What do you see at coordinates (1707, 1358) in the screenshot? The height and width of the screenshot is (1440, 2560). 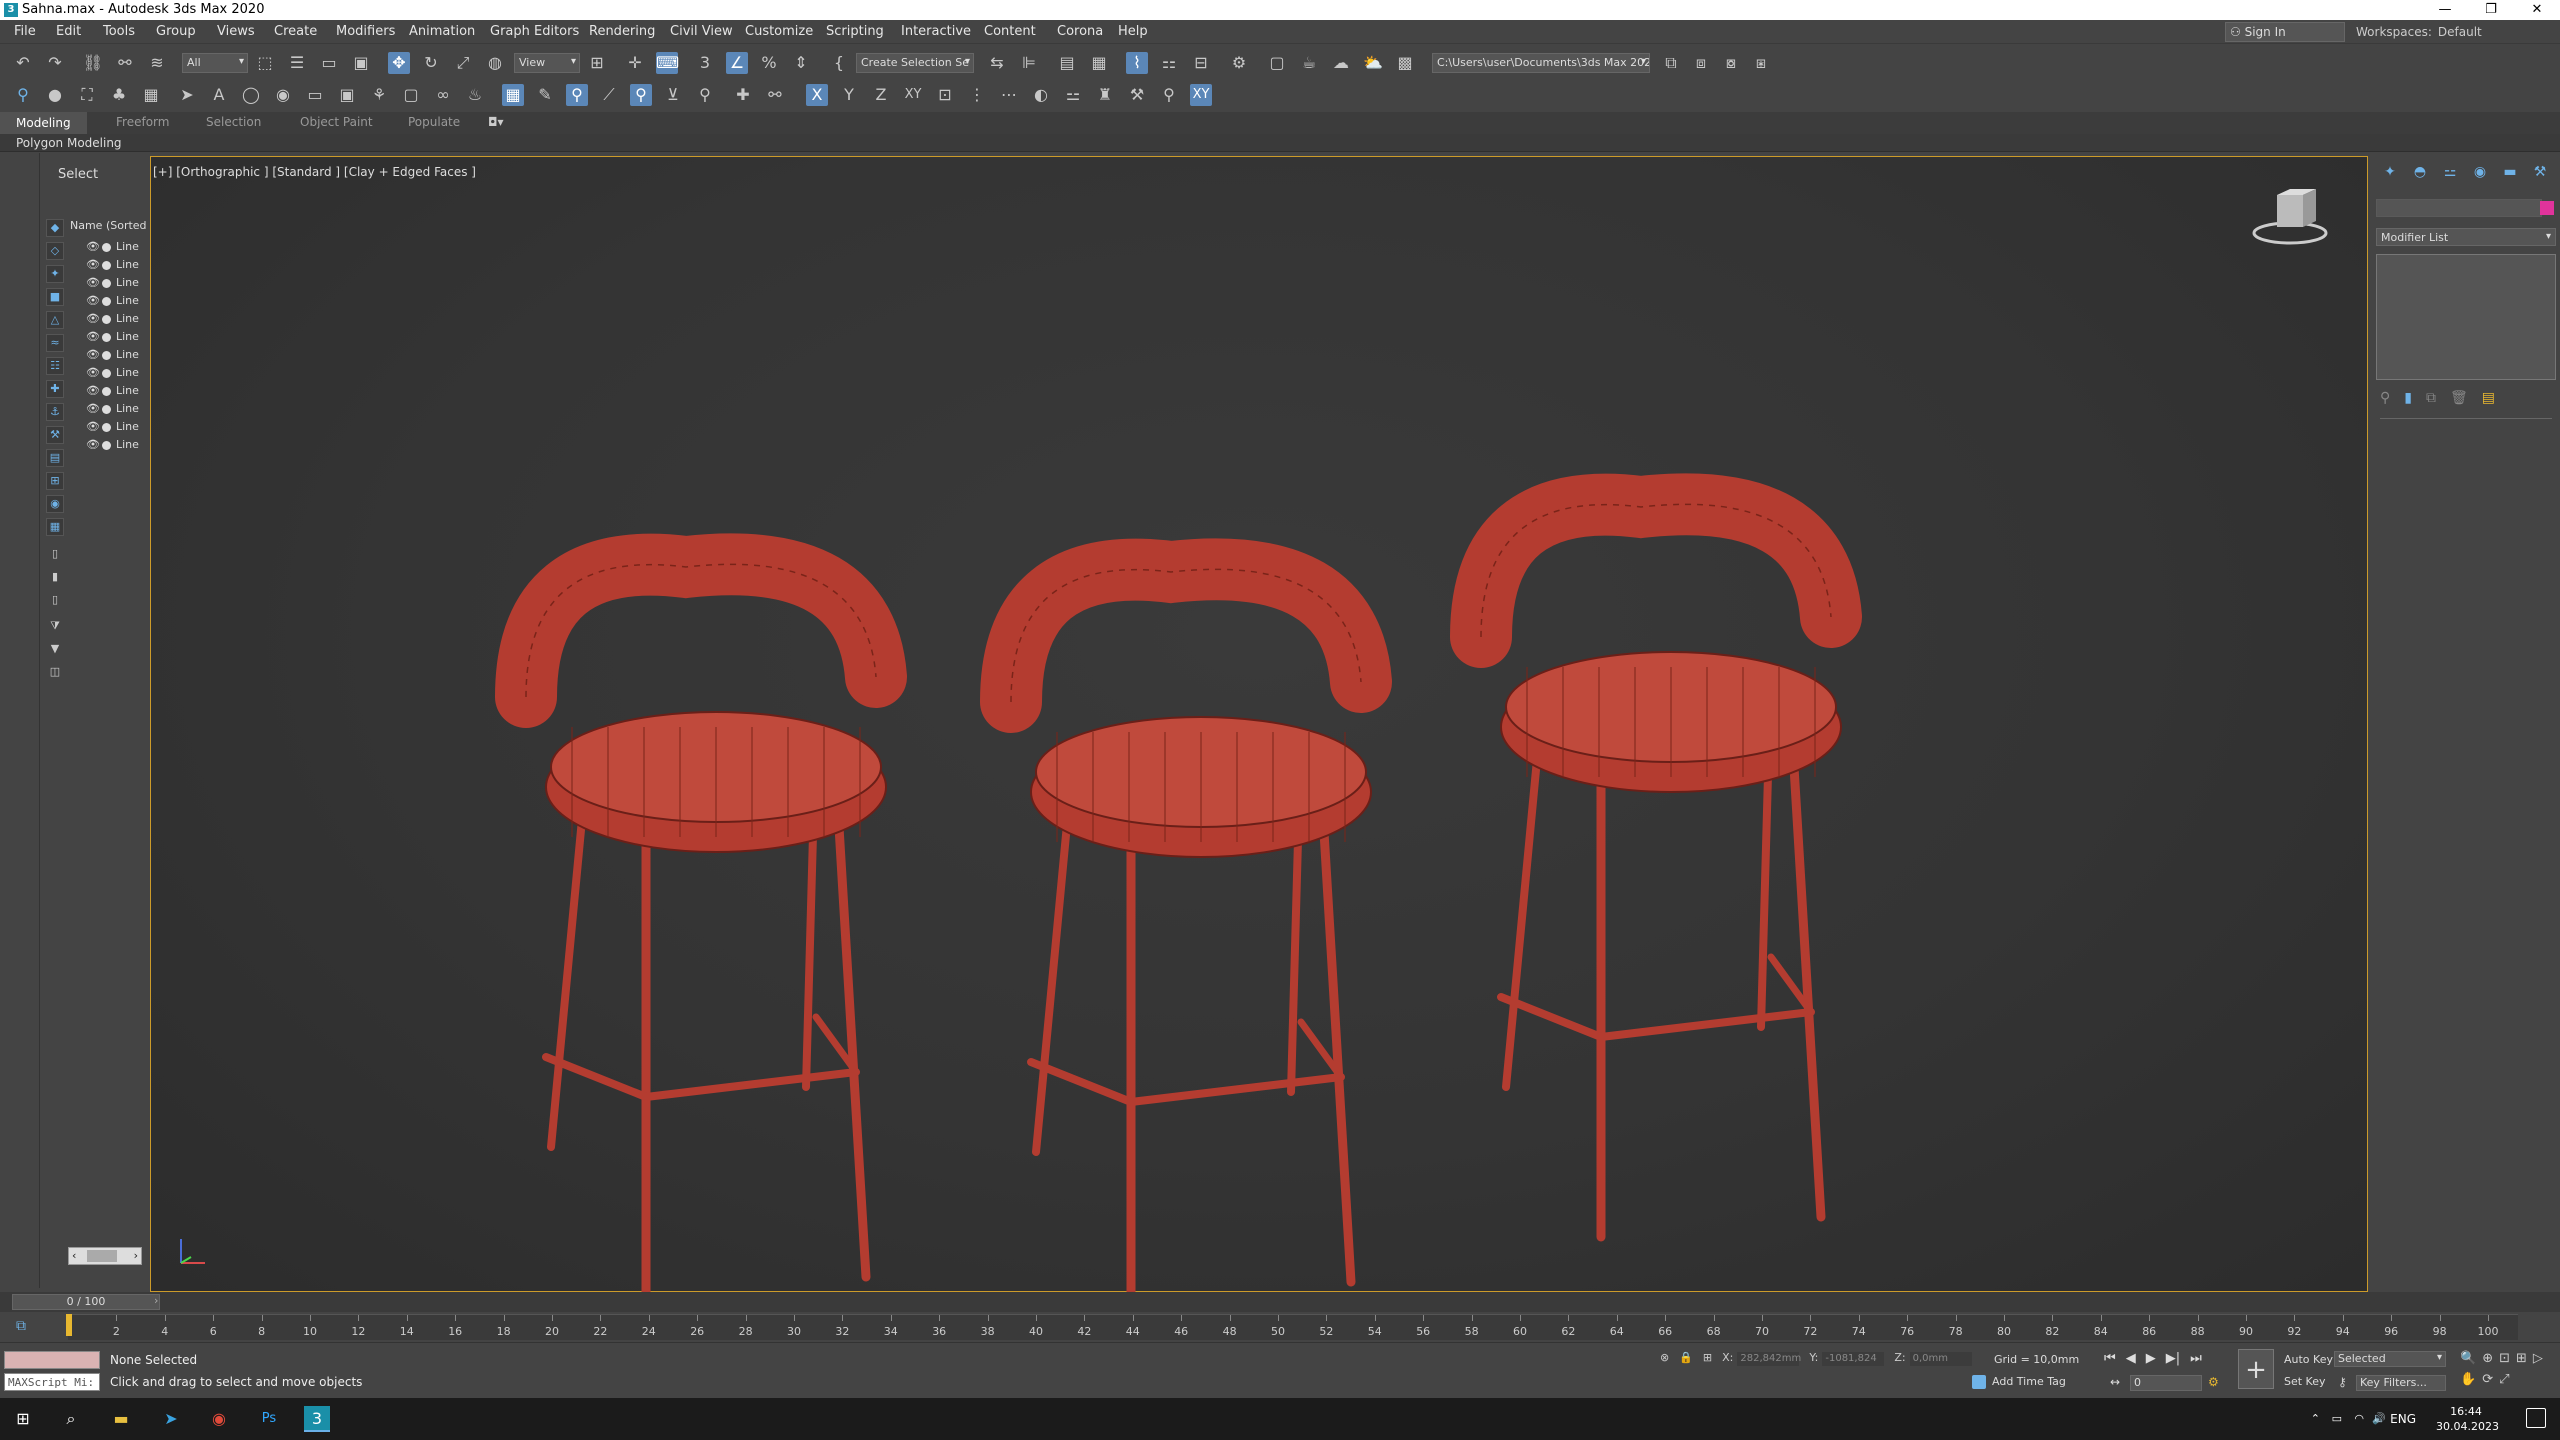 I see `absolute-mode-icon: ⊞` at bounding box center [1707, 1358].